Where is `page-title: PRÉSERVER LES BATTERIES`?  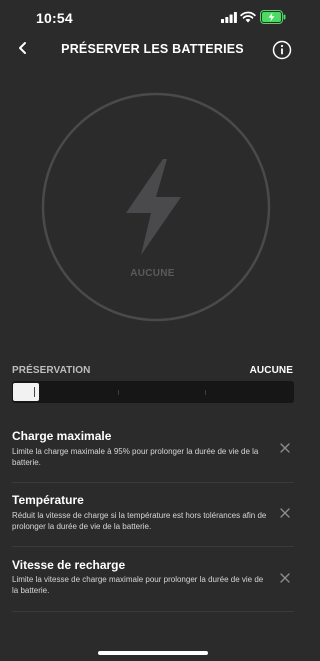 page-title: PRÉSERVER LES BATTERIES is located at coordinates (152, 49).